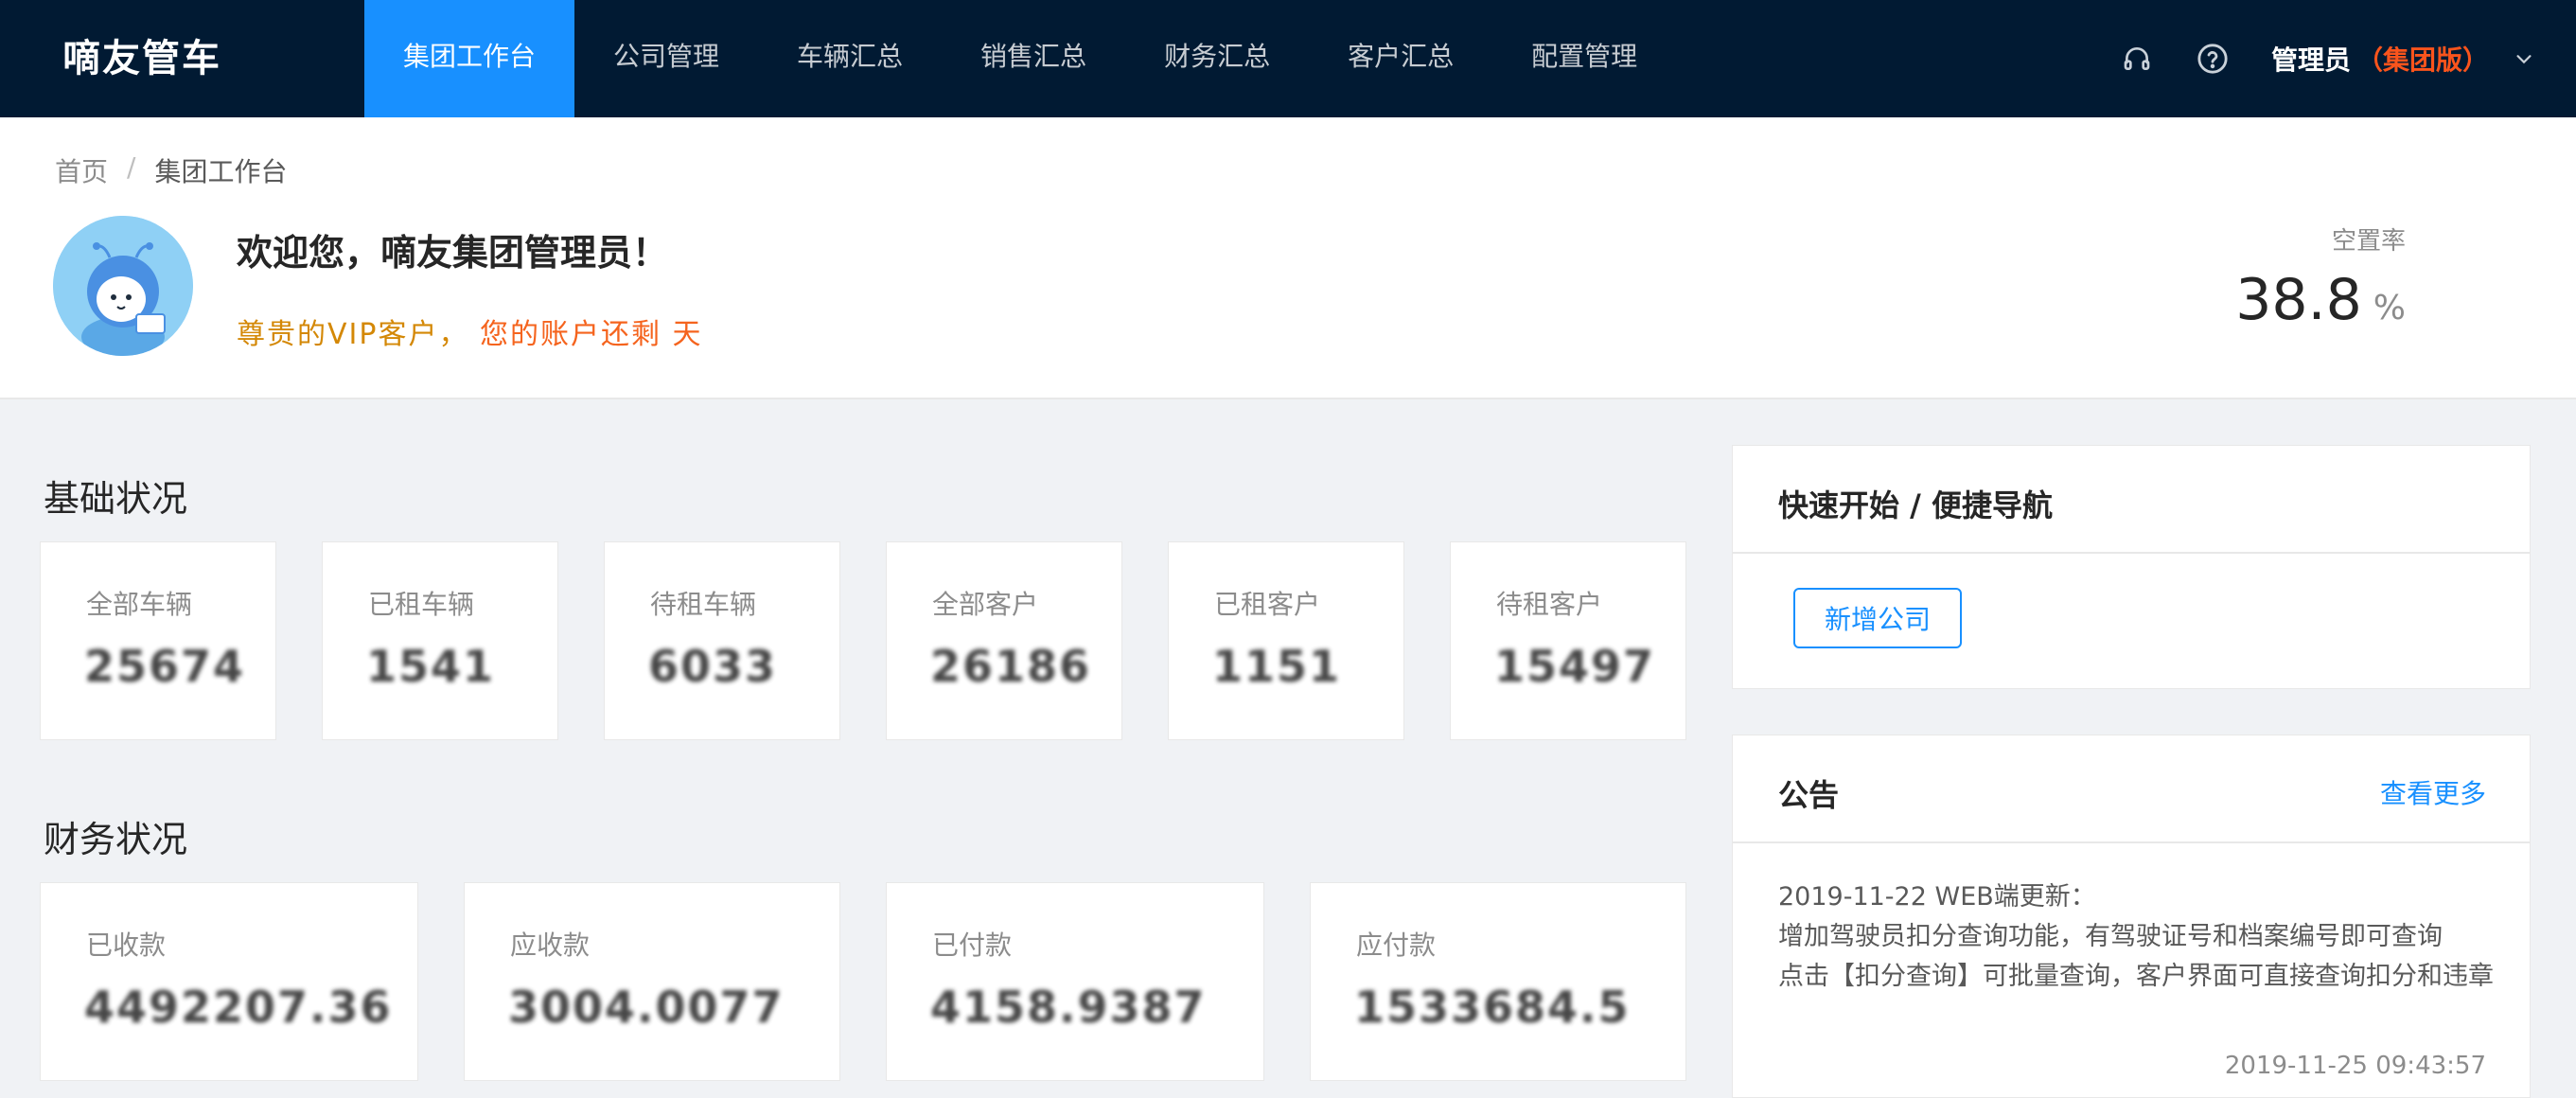 This screenshot has height=1098, width=2576. Describe the element at coordinates (1286, 640) in the screenshot. I see `stat-card-rented-customers: 已租客户 1151` at that location.